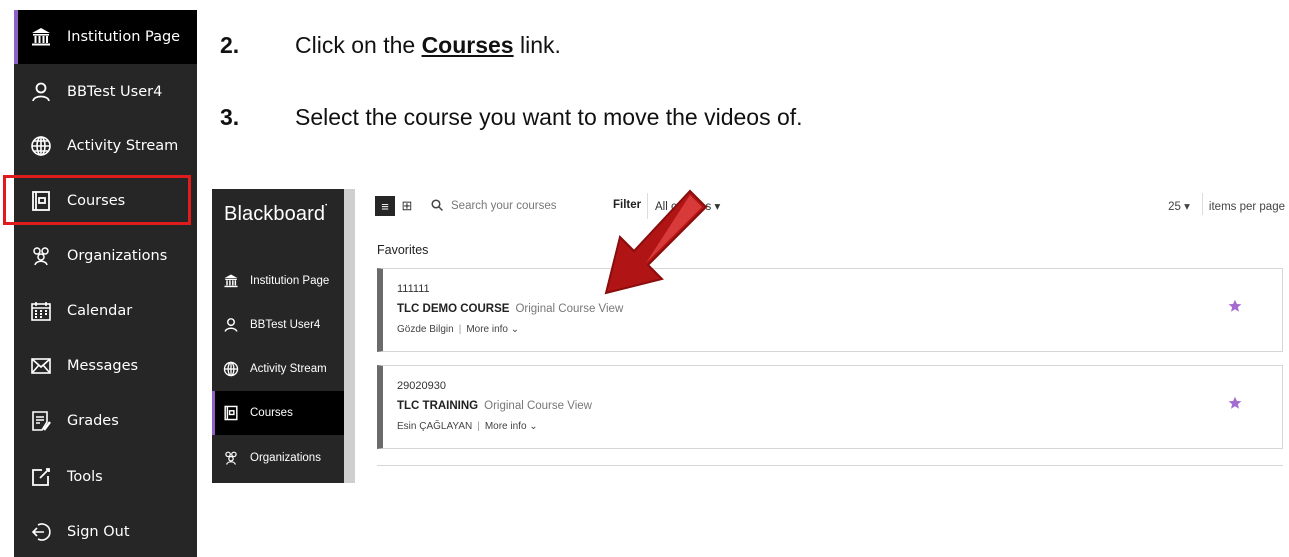 The height and width of the screenshot is (557, 1289). Describe the element at coordinates (105, 477) in the screenshot. I see `nav-item-tools: Tools` at that location.